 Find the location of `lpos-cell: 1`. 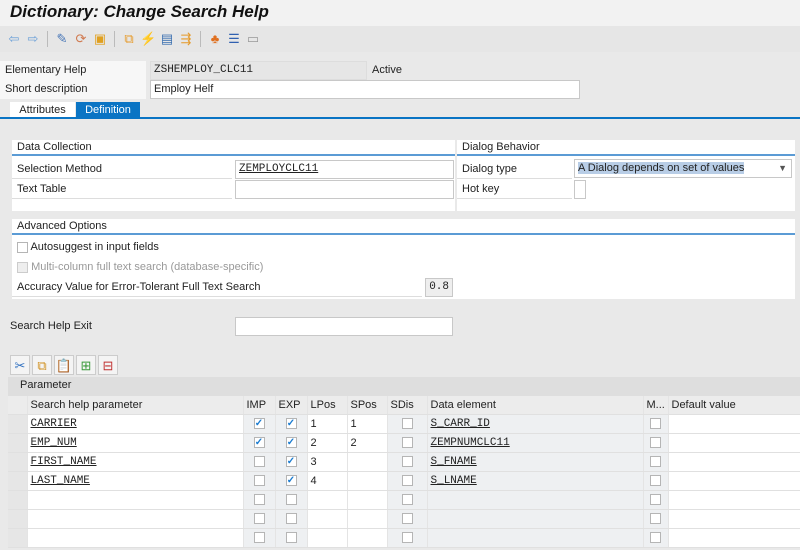

lpos-cell: 1 is located at coordinates (327, 424).